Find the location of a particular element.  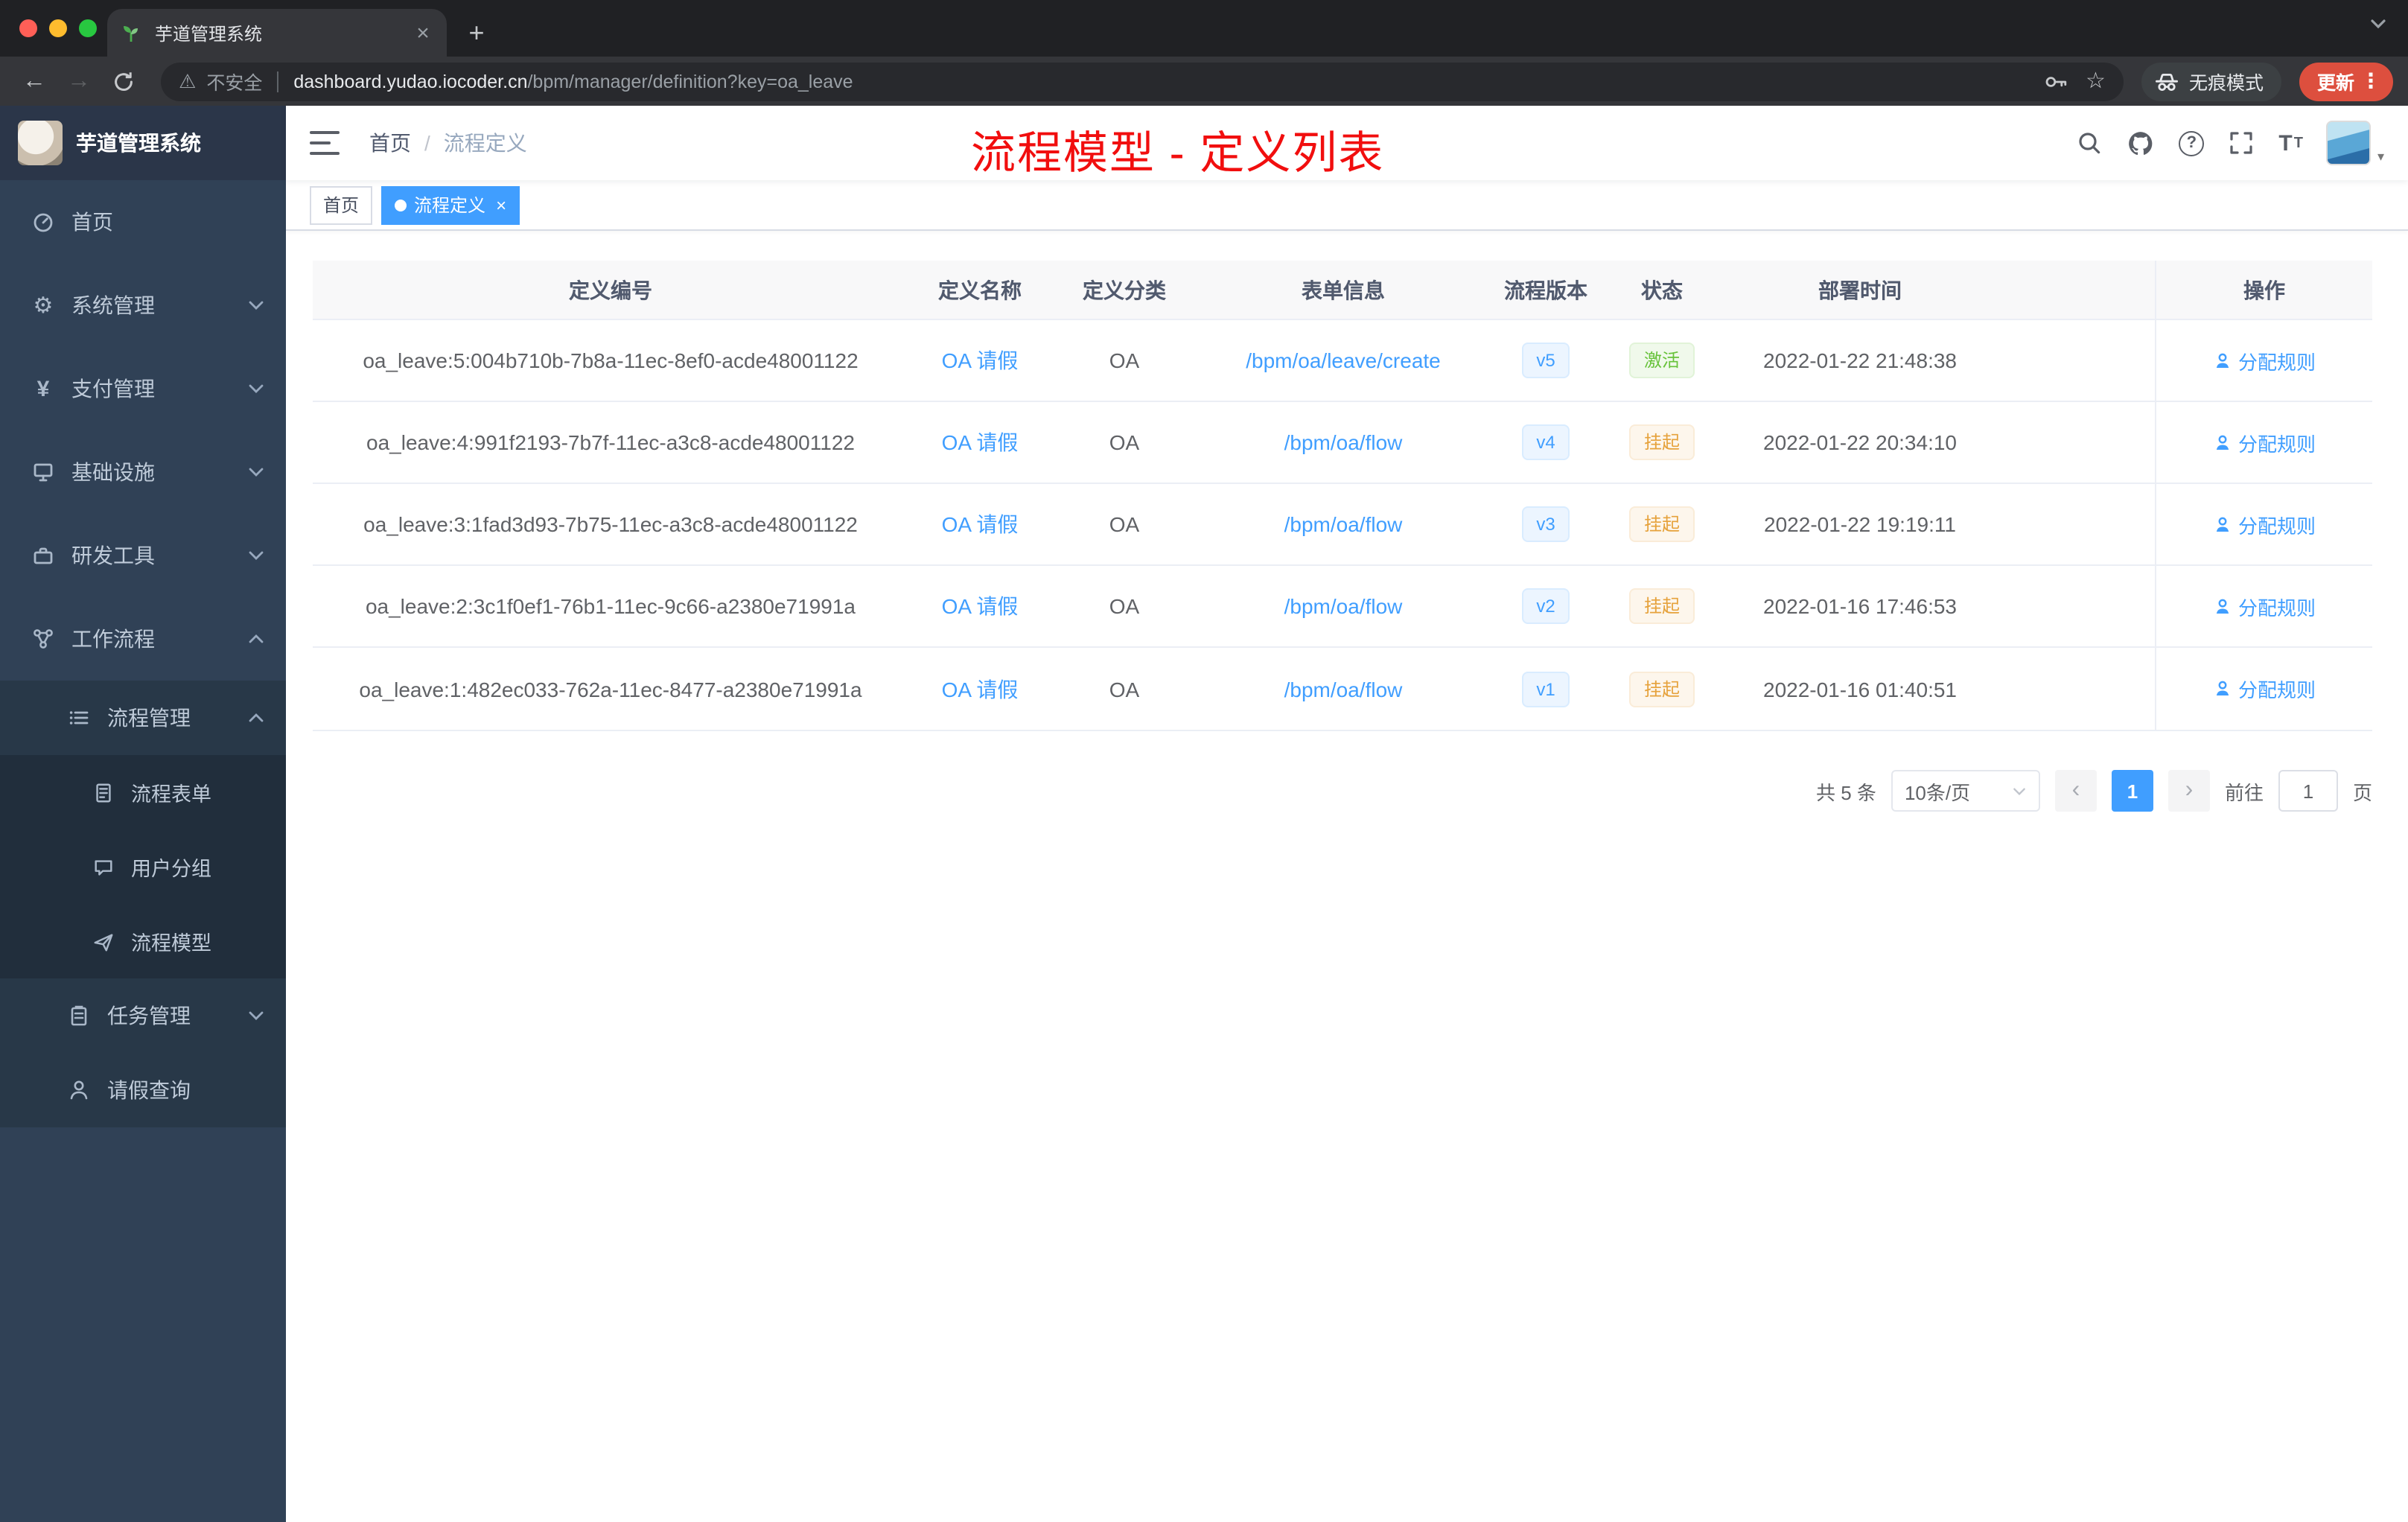

column-header: 定义分类 is located at coordinates (1124, 290).